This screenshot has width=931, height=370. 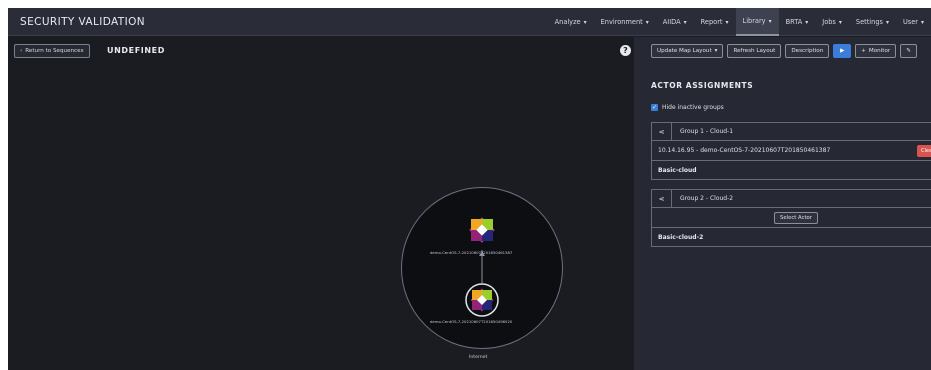 I want to click on clear-actor-button: Clear, so click(x=924, y=151).